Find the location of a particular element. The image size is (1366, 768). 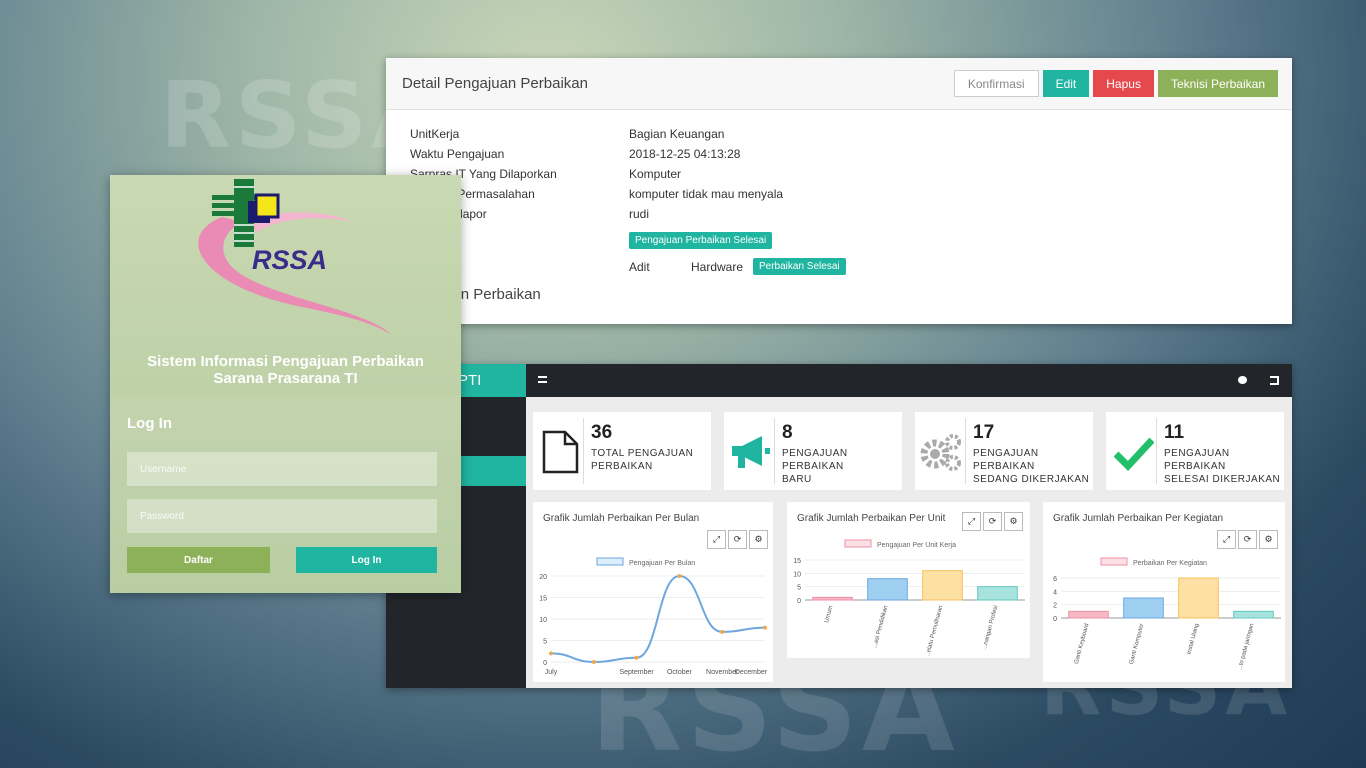

detail-row: Nama Pelaporrudi is located at coordinates (839, 214).